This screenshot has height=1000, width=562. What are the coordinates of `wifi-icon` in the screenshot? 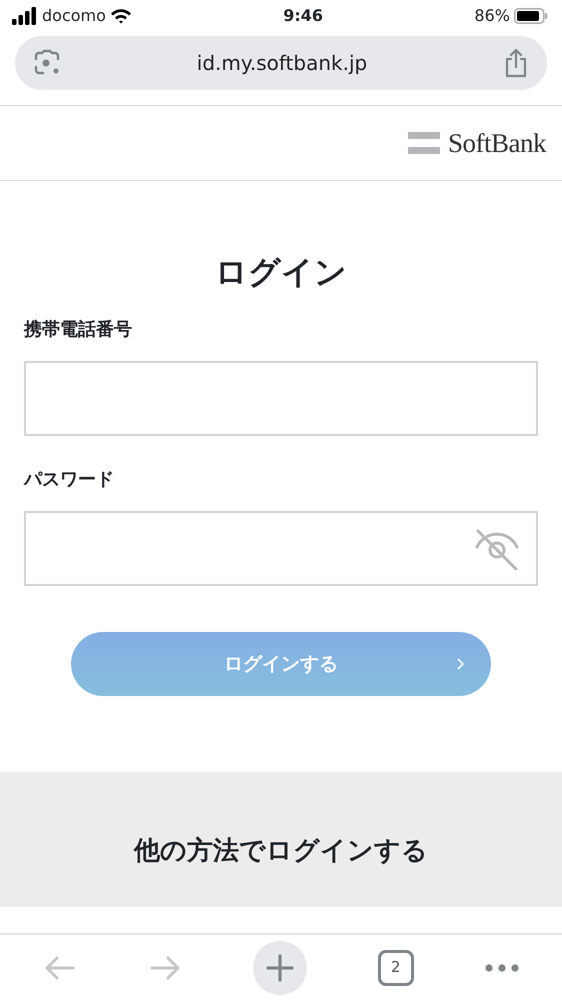 It's located at (121, 16).